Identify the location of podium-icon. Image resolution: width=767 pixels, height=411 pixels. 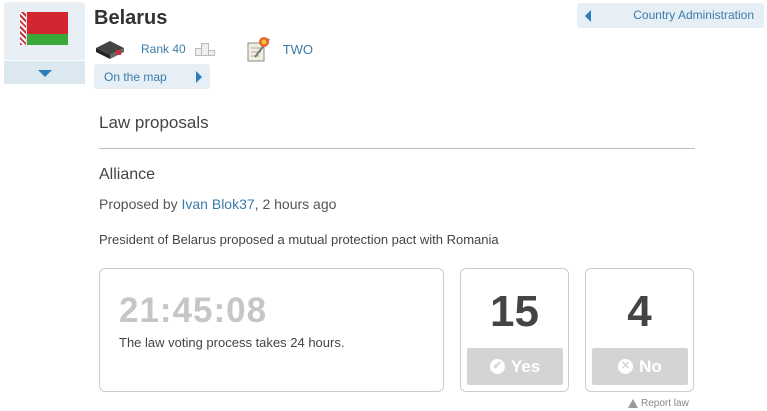
(204, 49).